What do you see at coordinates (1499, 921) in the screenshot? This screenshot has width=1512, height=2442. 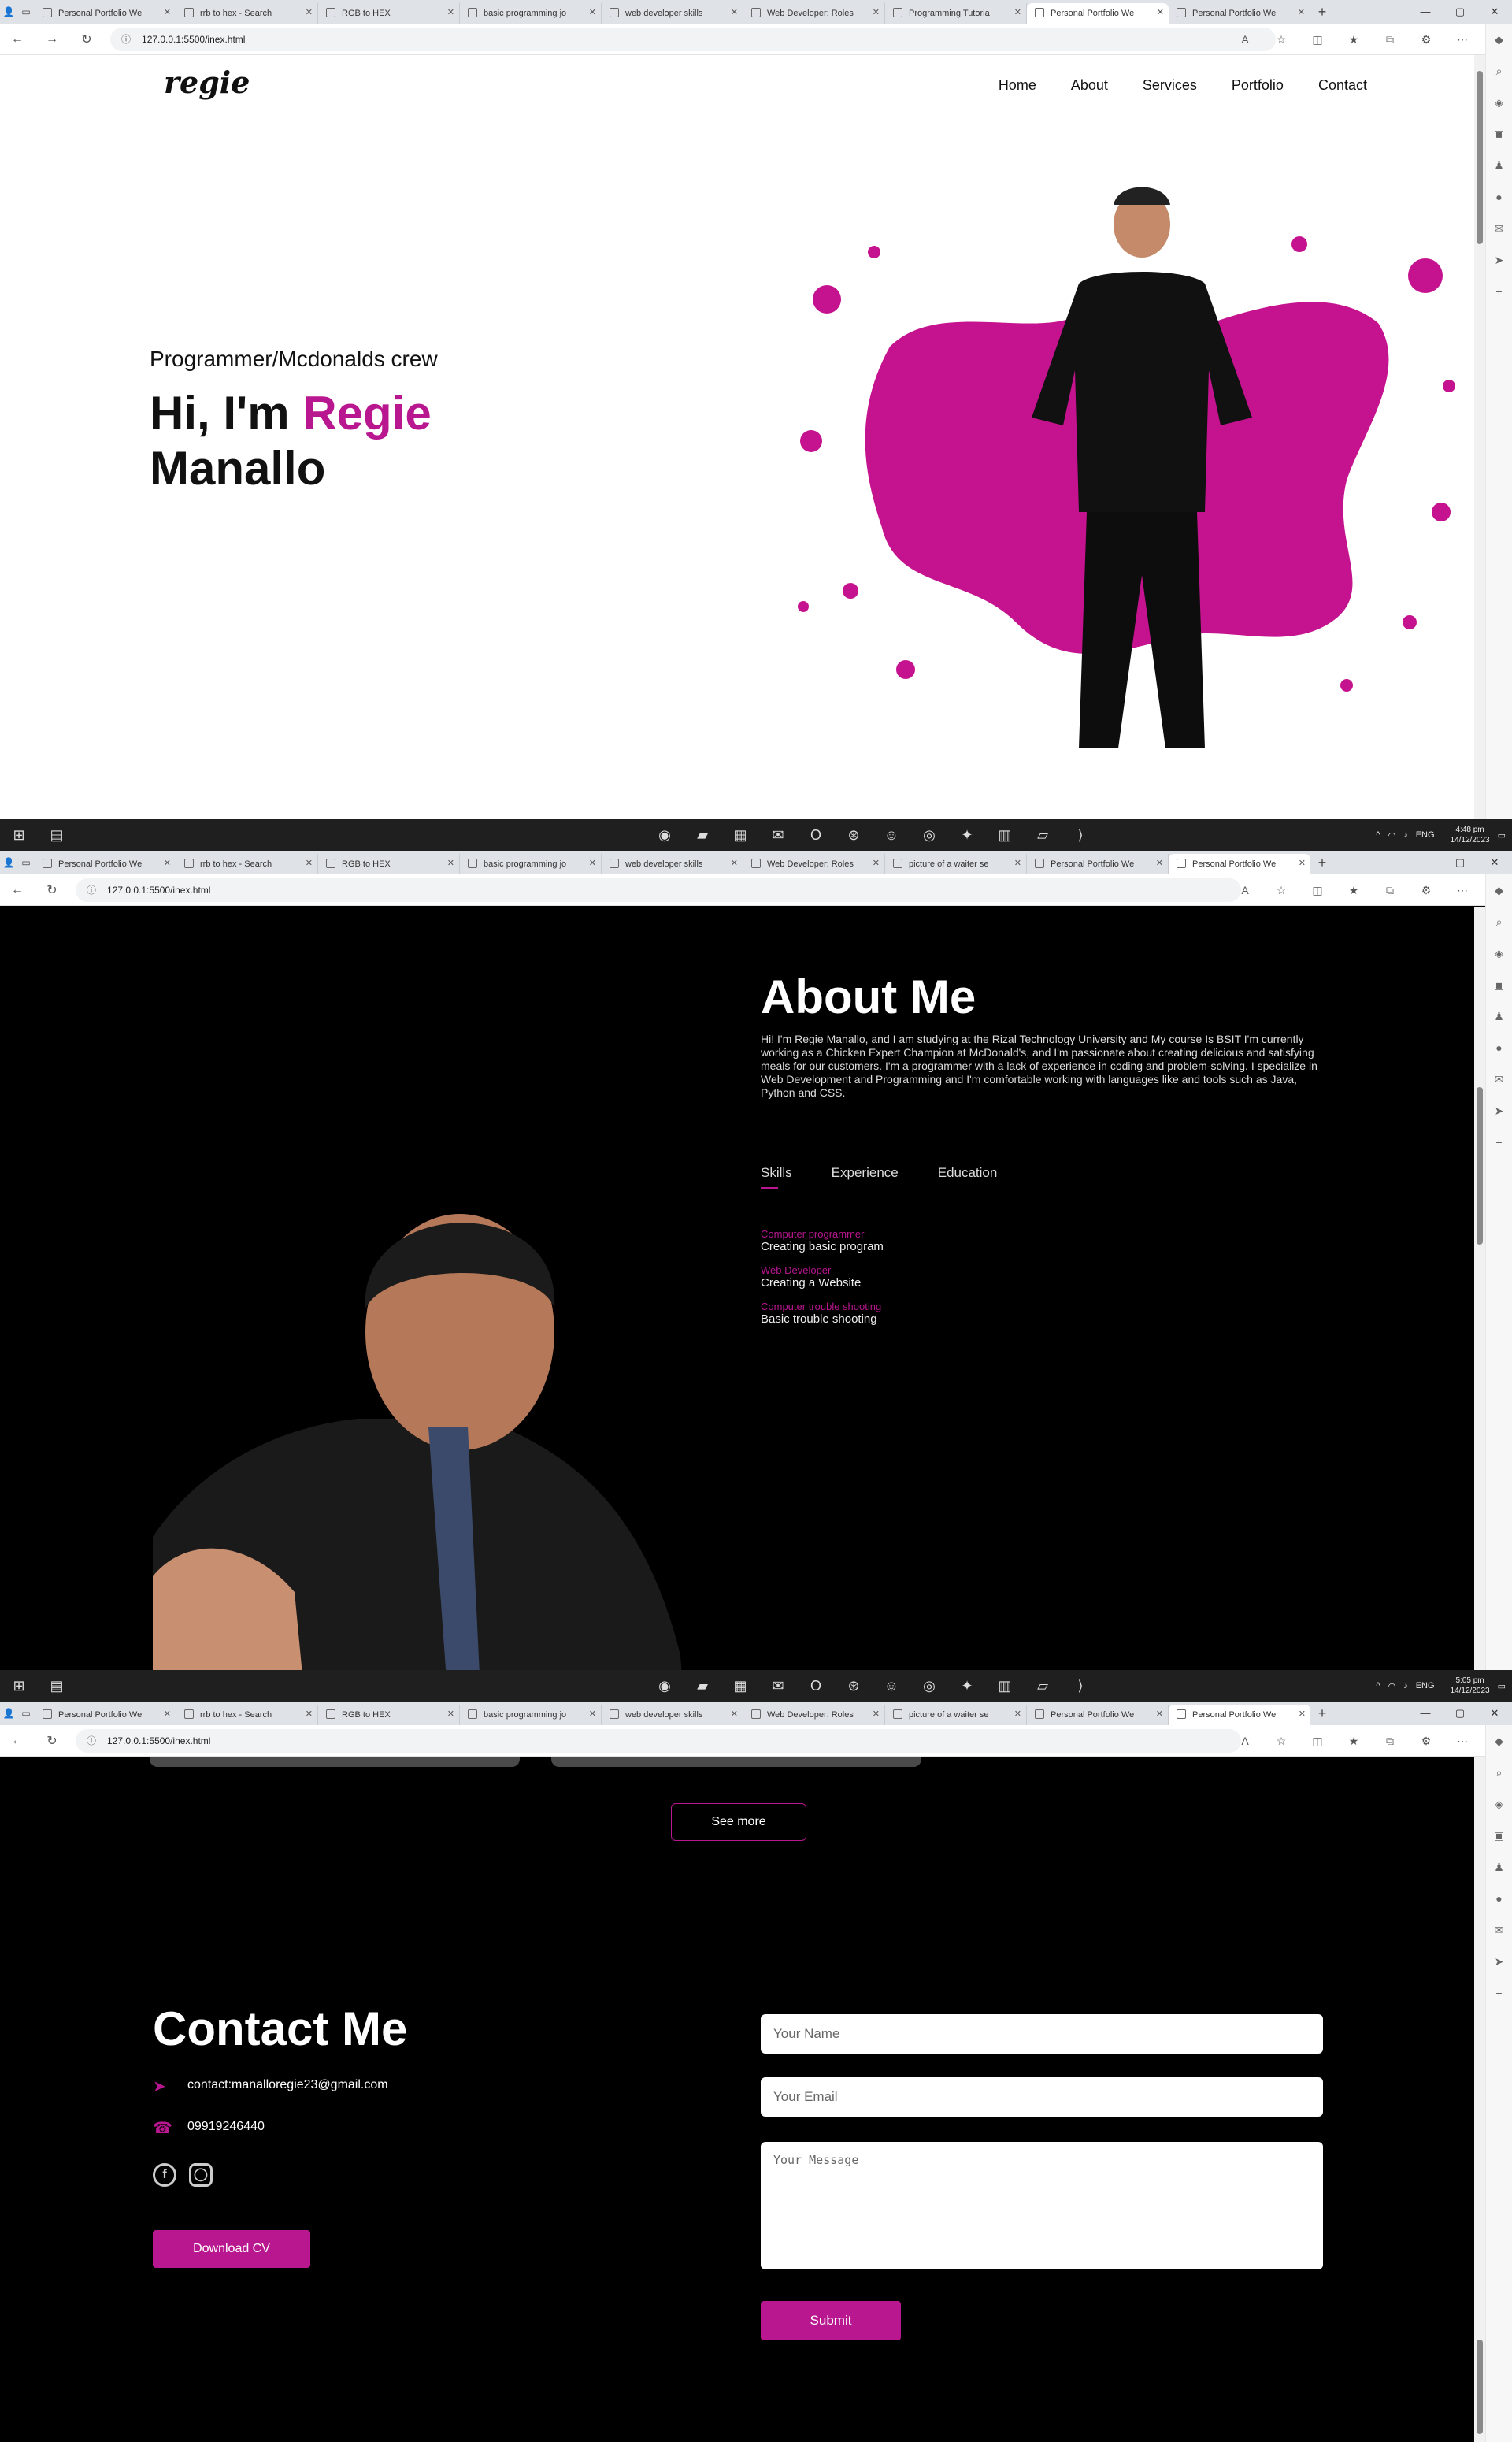 I see `search-icon: ⌕` at bounding box center [1499, 921].